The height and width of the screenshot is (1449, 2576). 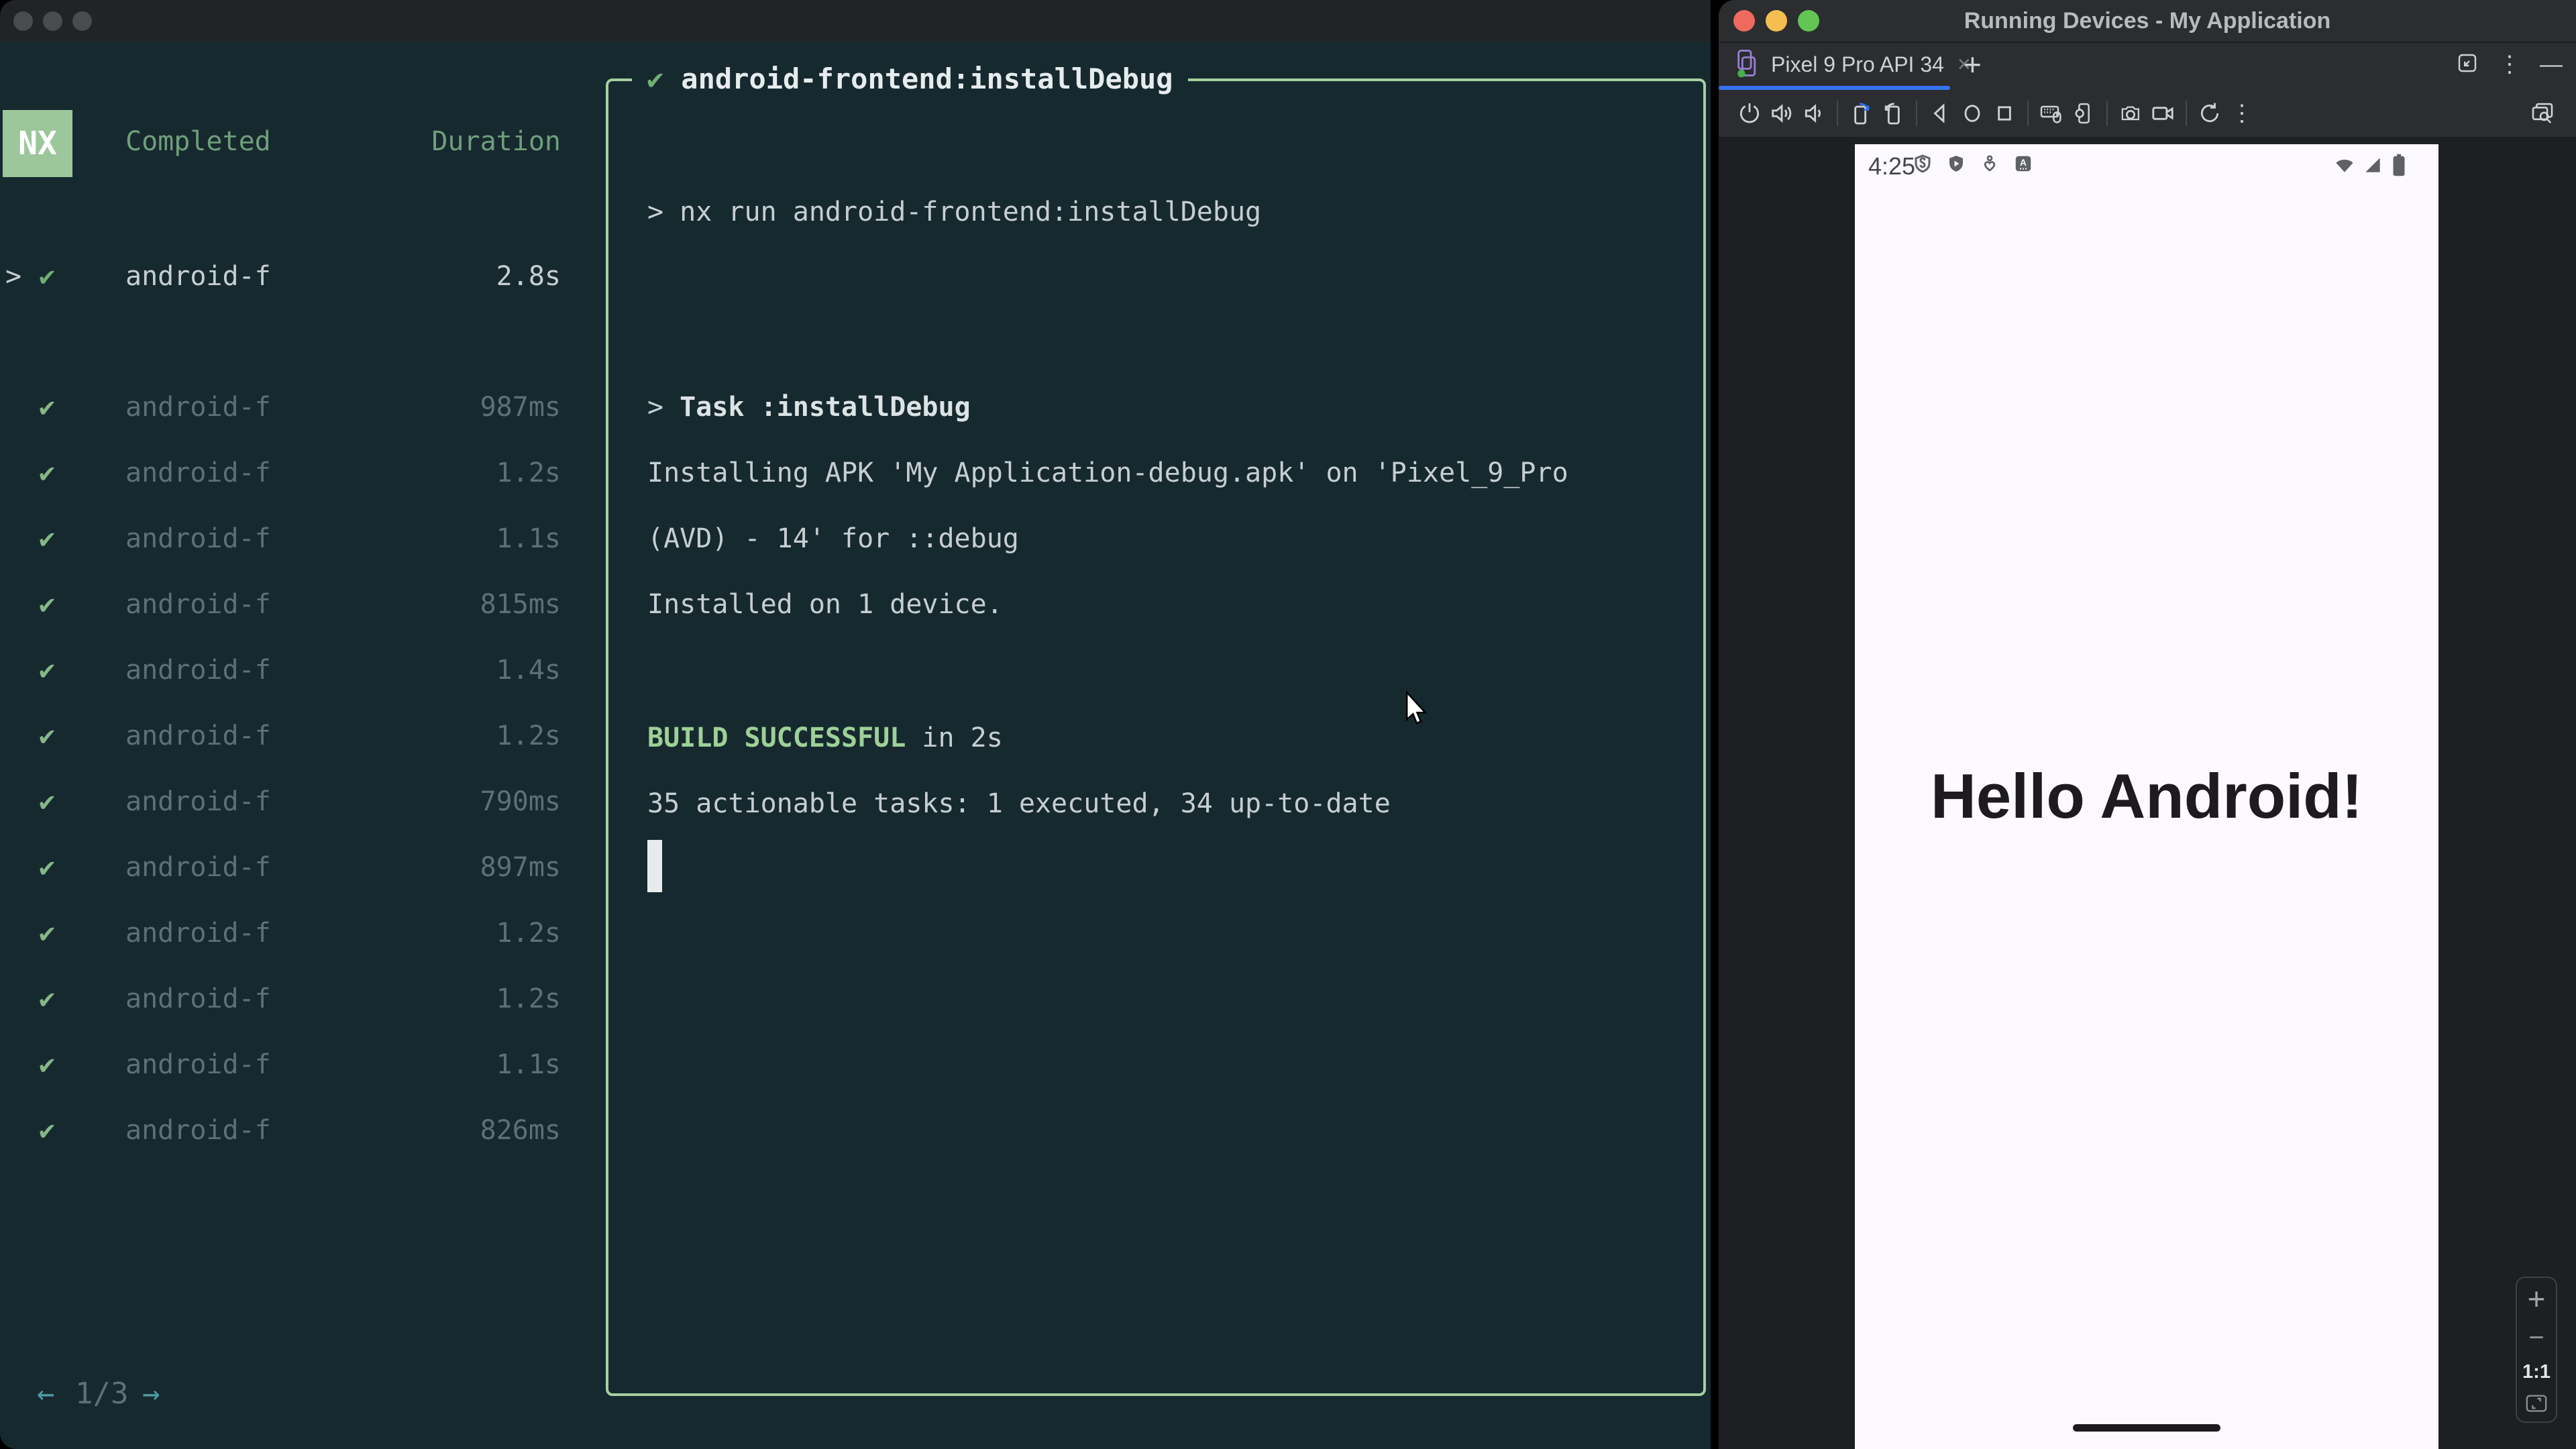 What do you see at coordinates (825, 604) in the screenshot?
I see `terminal-line-installed: Installed on 1 device.` at bounding box center [825, 604].